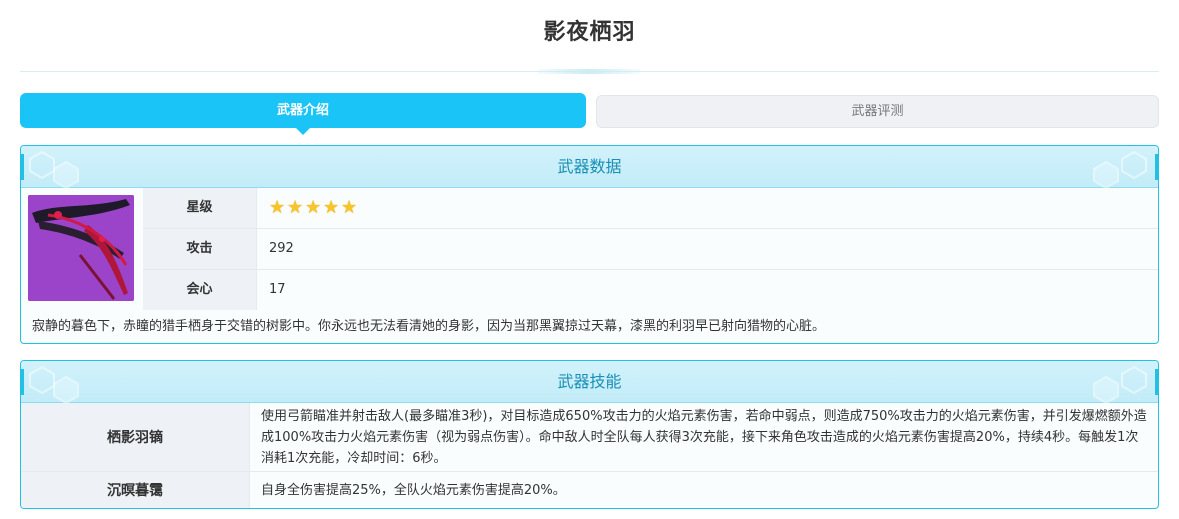 This screenshot has width=1179, height=519. What do you see at coordinates (303, 114) in the screenshot?
I see `tab-weapon-intro: 武器介绍` at bounding box center [303, 114].